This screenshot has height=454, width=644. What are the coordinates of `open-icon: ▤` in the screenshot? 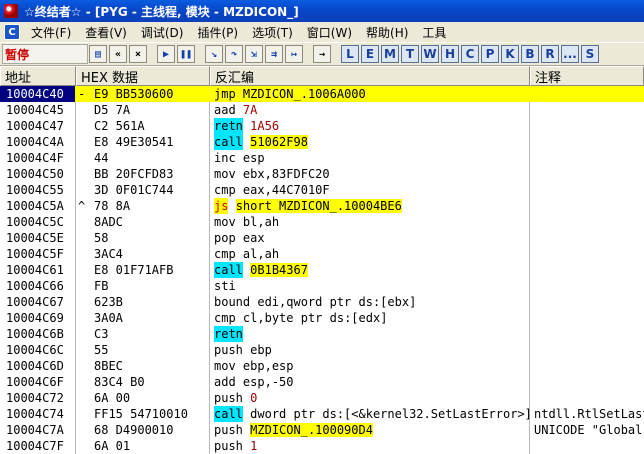 It's located at (98, 54).